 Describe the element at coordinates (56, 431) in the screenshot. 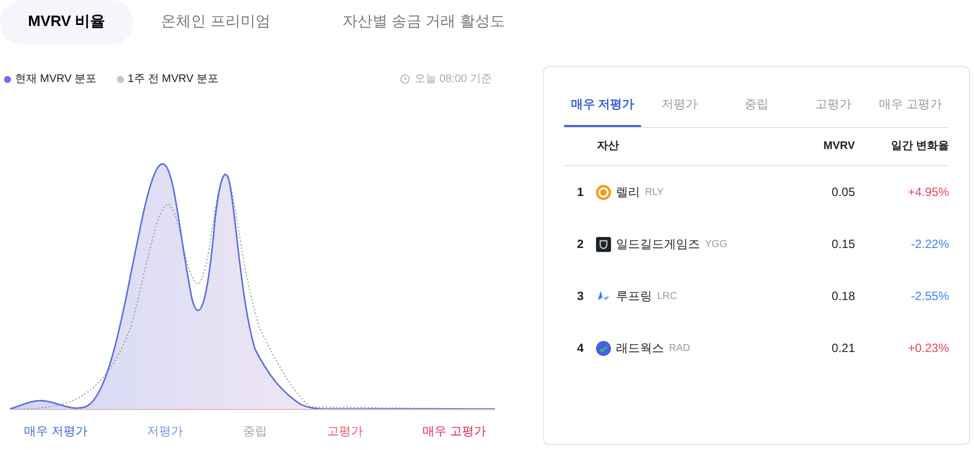

I see `axis-label: 매우 저평가` at that location.